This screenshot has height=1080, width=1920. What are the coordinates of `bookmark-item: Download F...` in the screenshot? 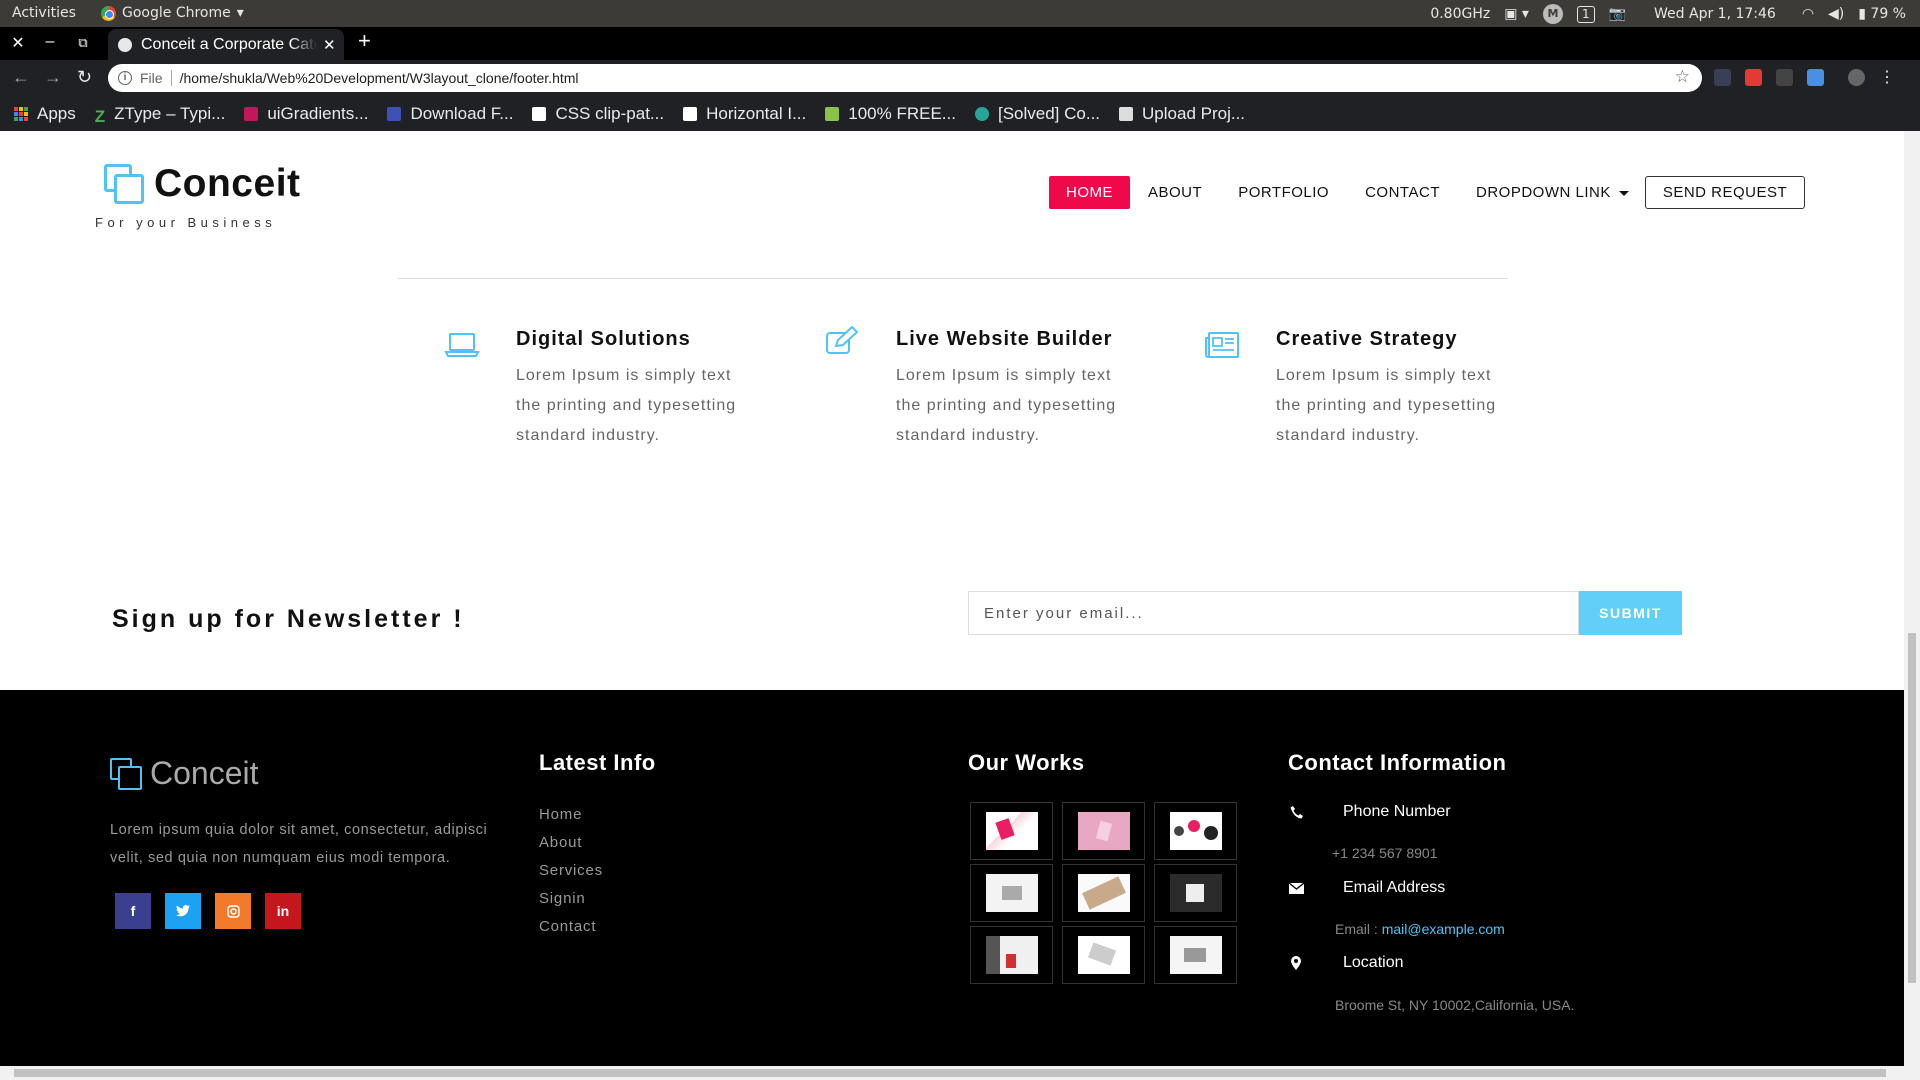 It's located at (450, 114).